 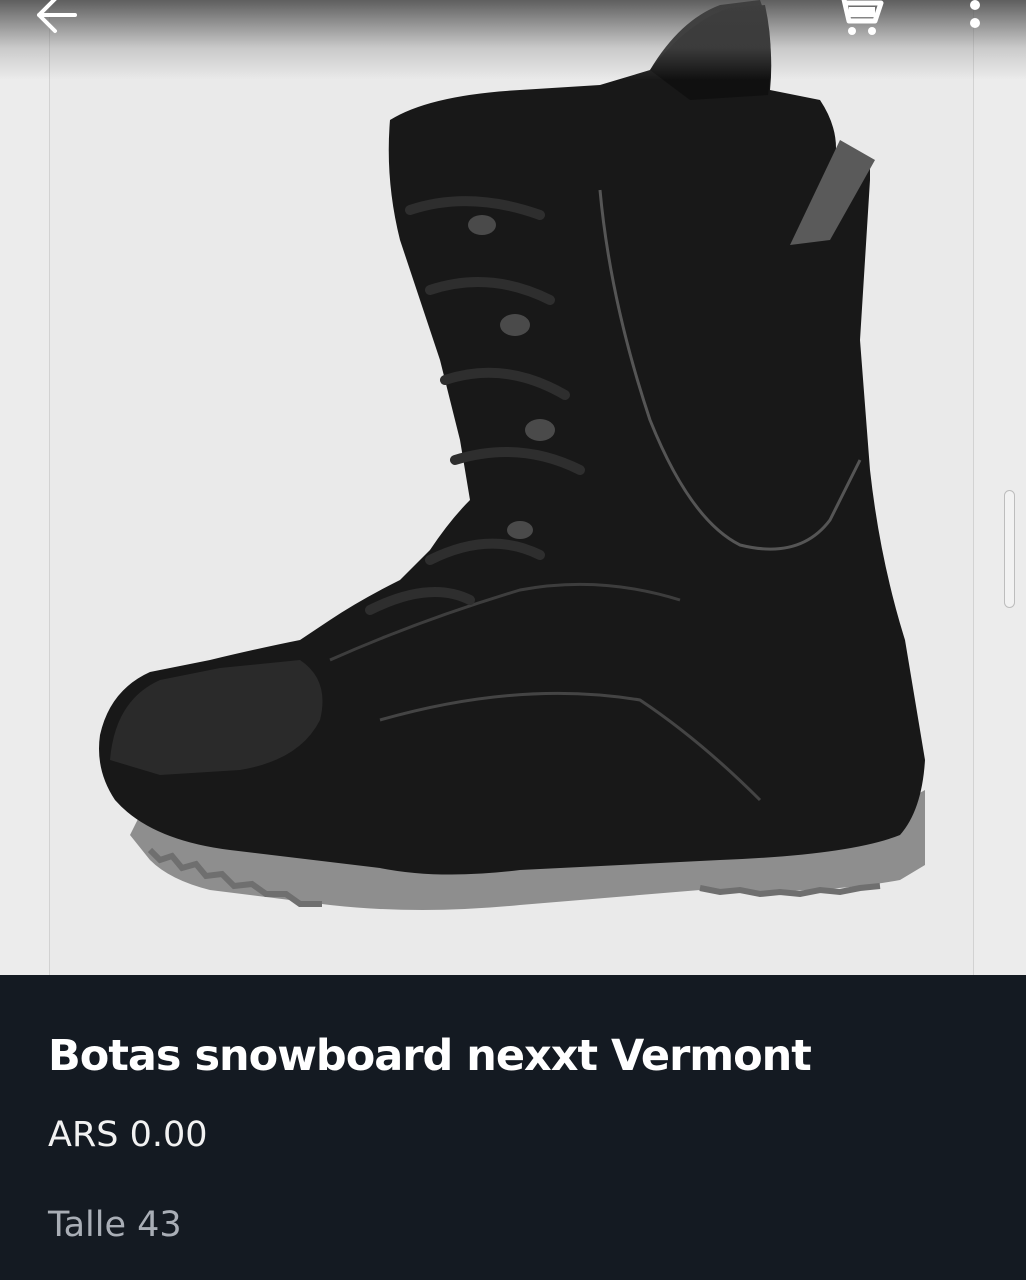 I want to click on arrow-left-icon, so click(x=57, y=16).